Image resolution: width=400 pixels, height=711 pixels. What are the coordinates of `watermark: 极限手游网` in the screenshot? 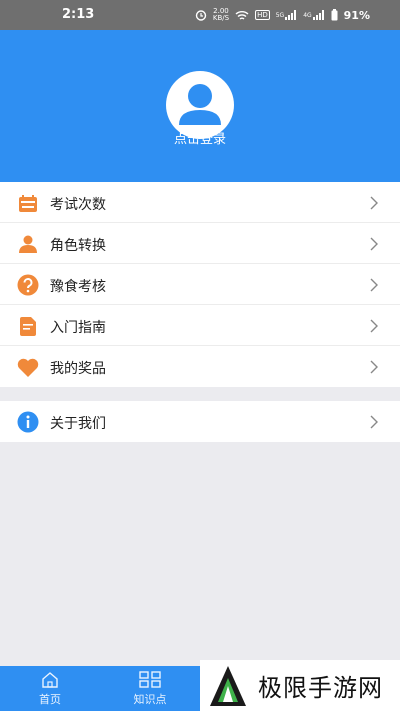 It's located at (300, 685).